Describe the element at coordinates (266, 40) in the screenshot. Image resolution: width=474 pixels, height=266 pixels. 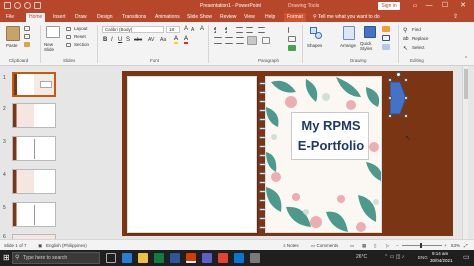
I see `columns-icon` at that location.